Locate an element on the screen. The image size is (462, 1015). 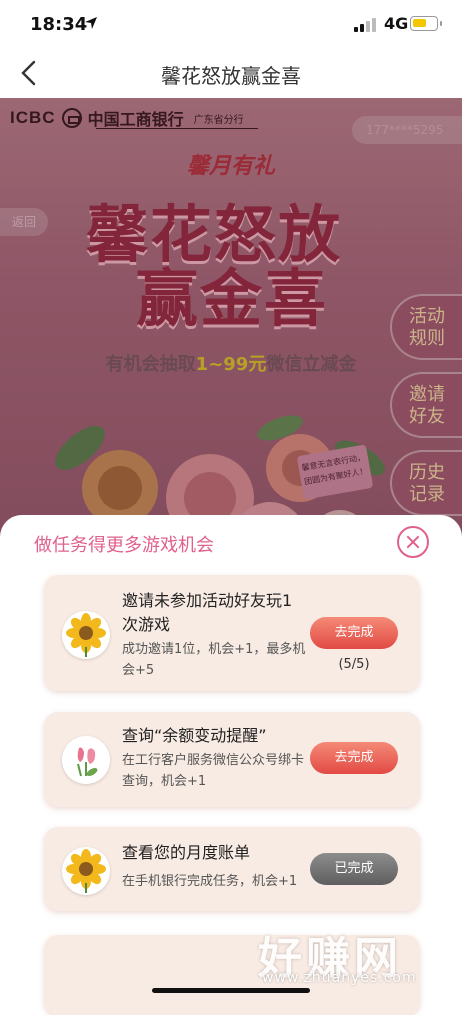
task-card: 查询“余额变动提醒” 在工行客户服务微信公众号绑卡查询，机会+1 去完成 is located at coordinates (232, 759).